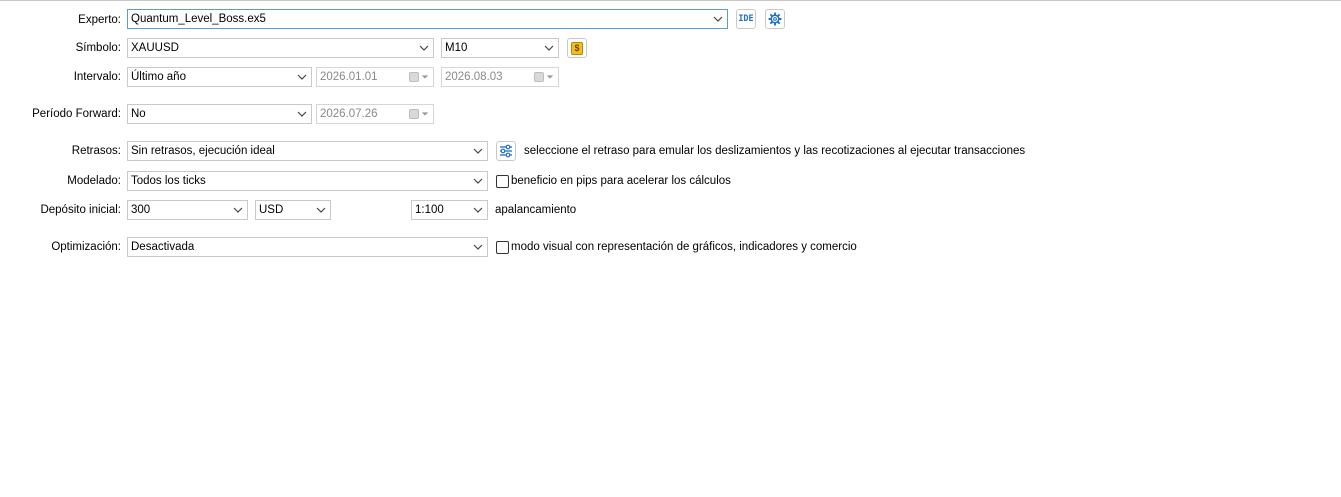 The image size is (1341, 497). I want to click on expert-value: Quantum_Level_Boss.ex5, so click(198, 19).